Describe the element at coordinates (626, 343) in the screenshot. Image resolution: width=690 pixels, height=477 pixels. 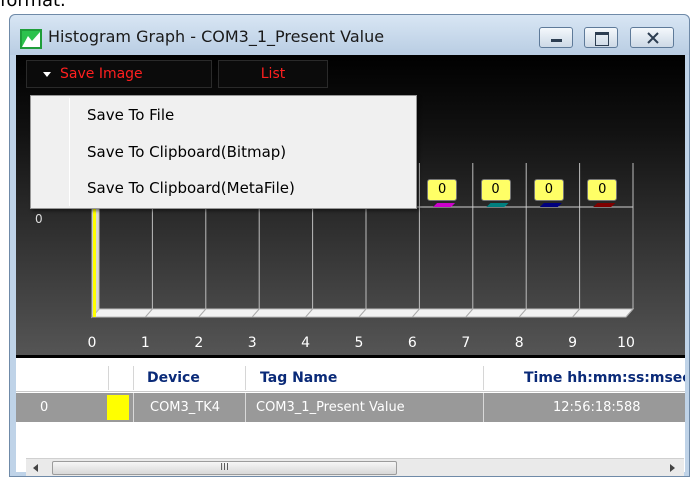
I see `x-tick-label: 10` at that location.